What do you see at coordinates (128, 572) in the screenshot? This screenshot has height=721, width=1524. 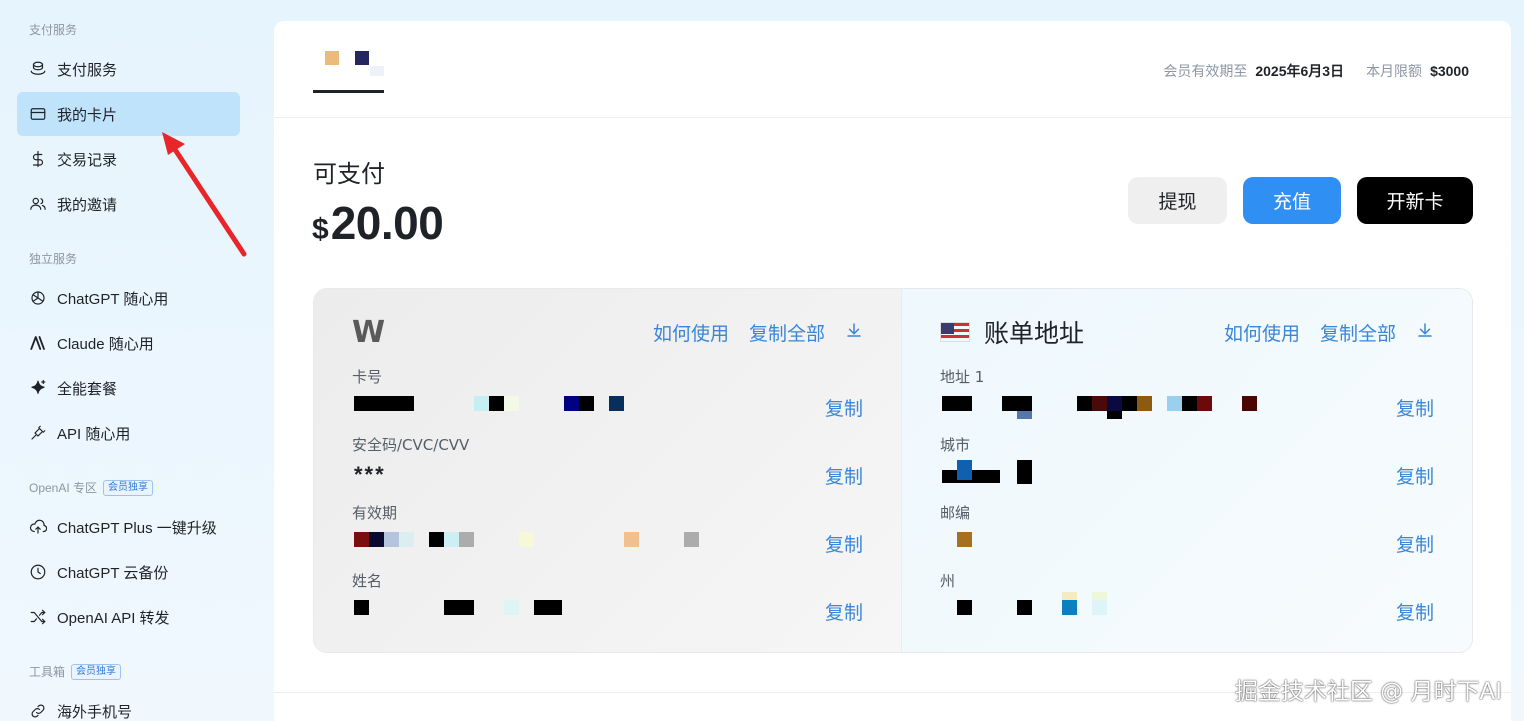 I see `sidebar-item-chatgpt-backup: ChatGPT 云备份` at bounding box center [128, 572].